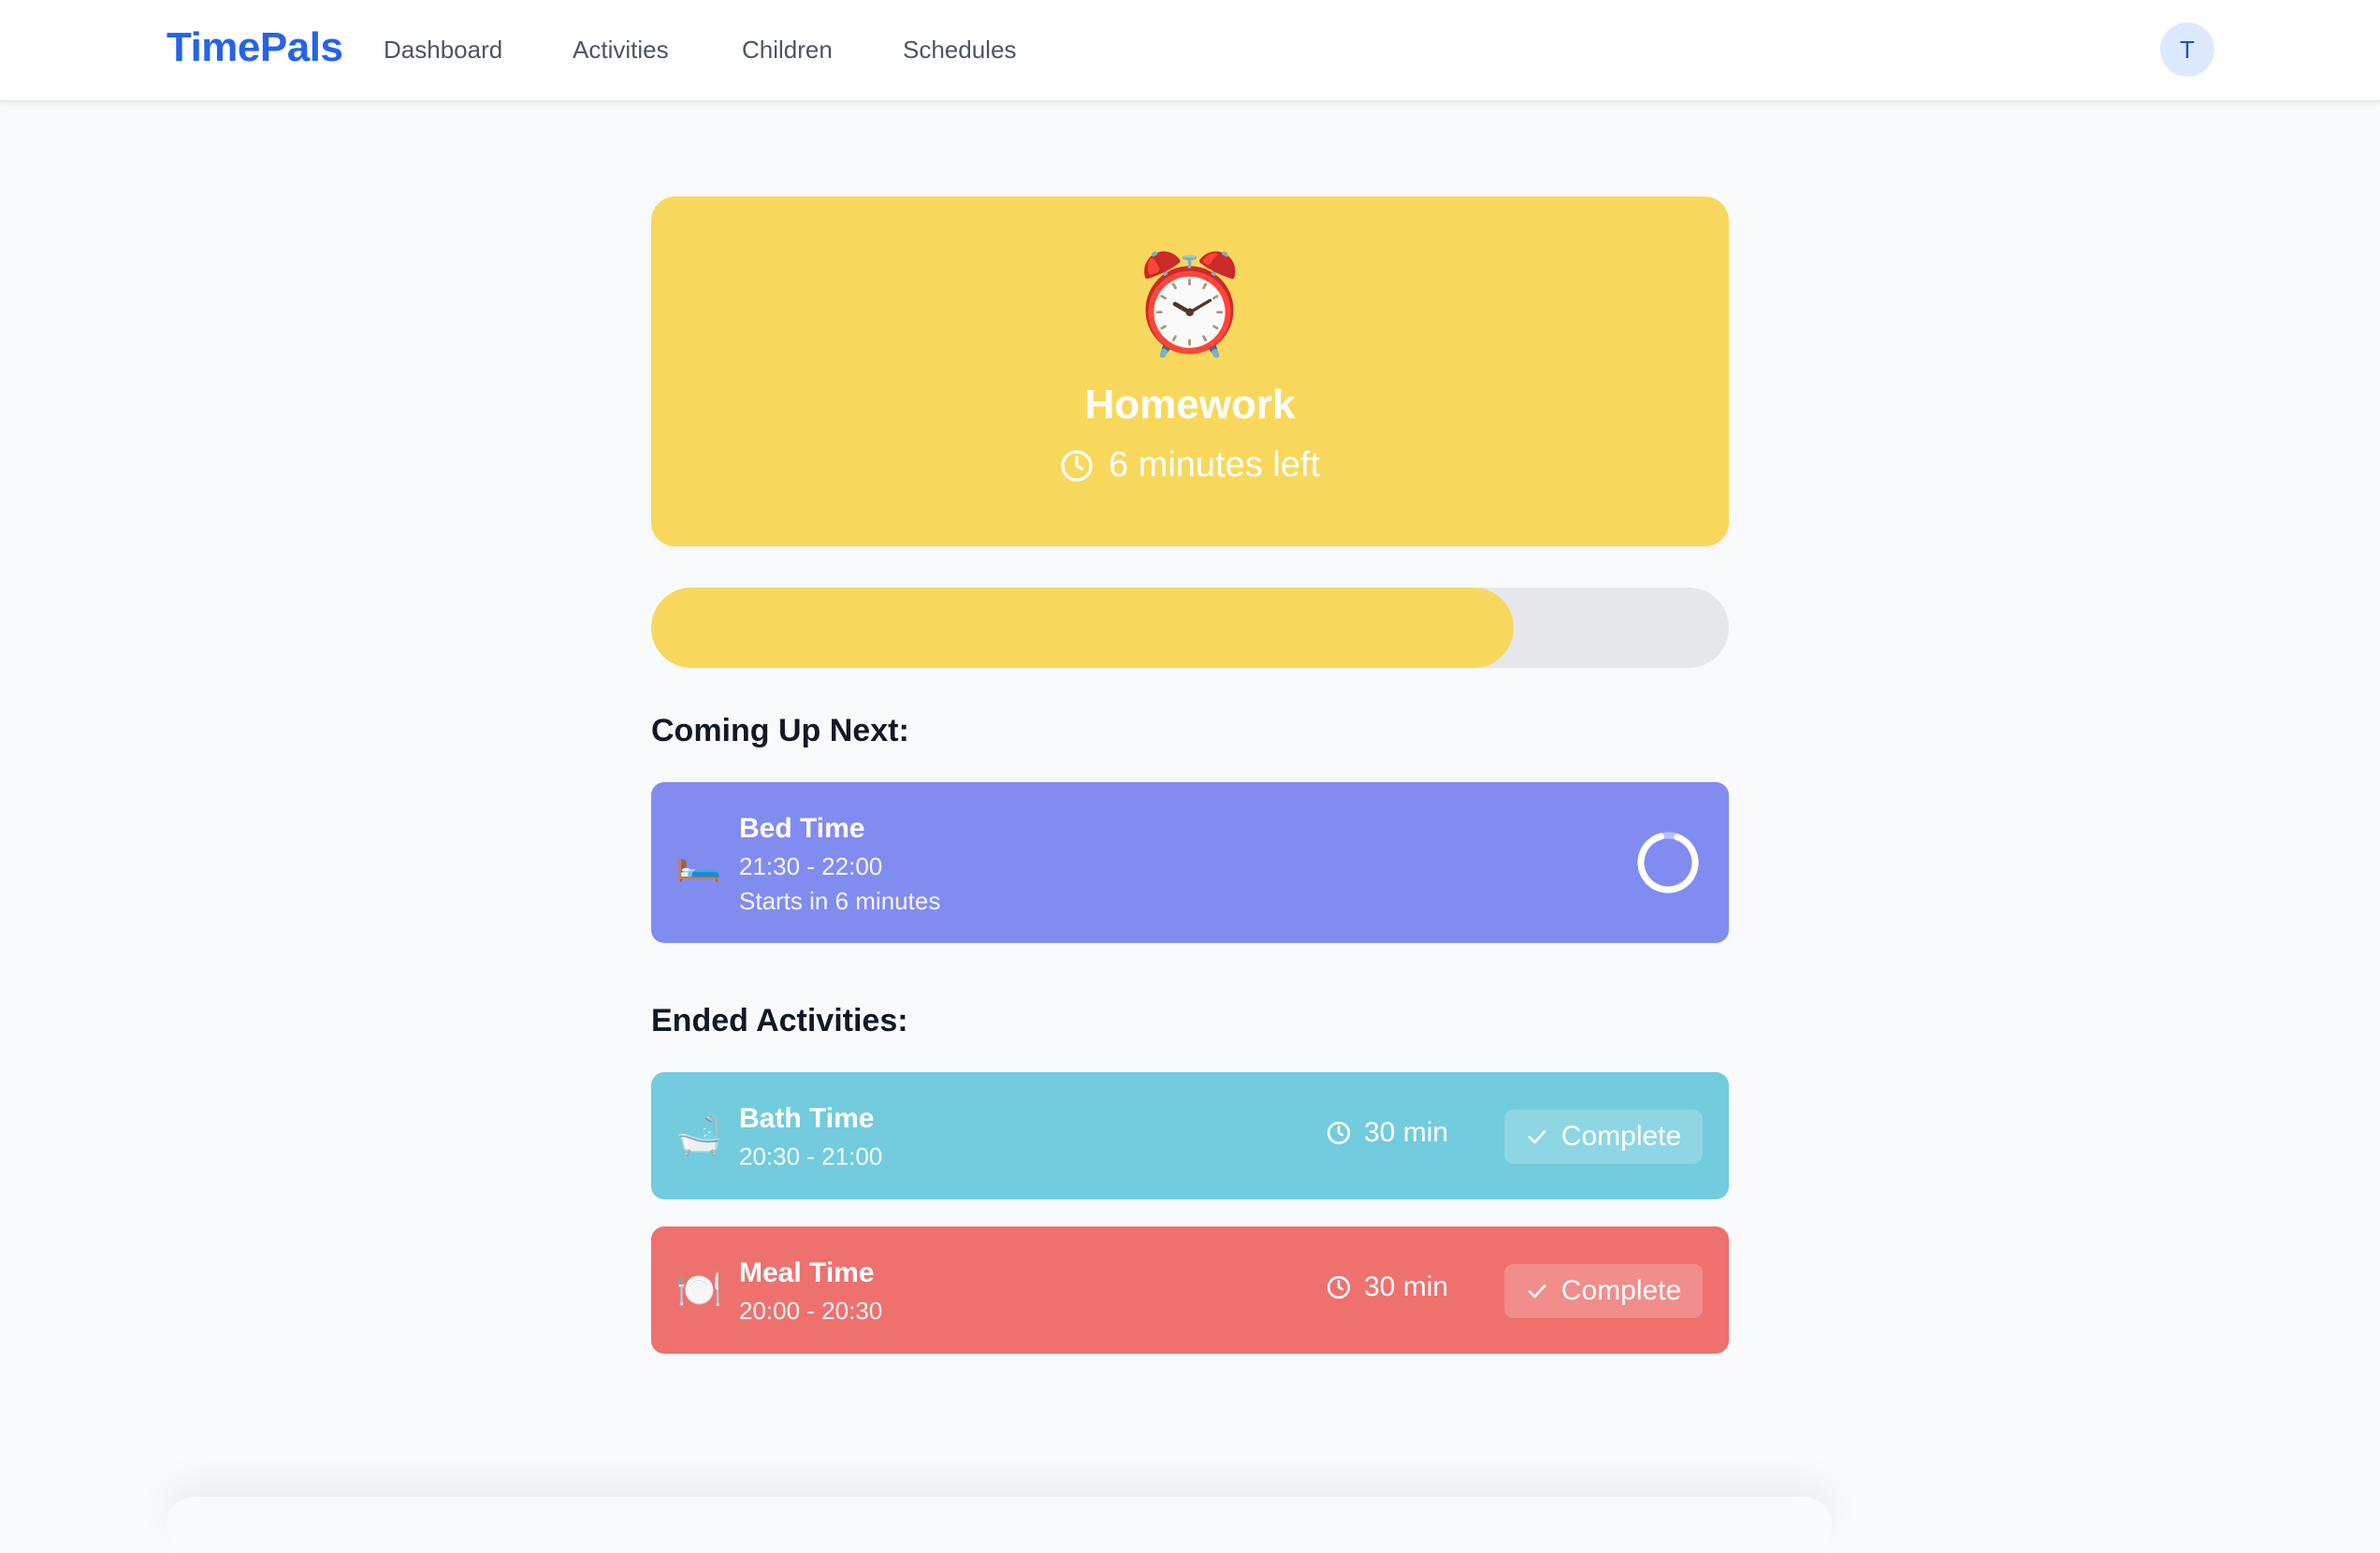  I want to click on activity-progress-bar, so click(1190, 628).